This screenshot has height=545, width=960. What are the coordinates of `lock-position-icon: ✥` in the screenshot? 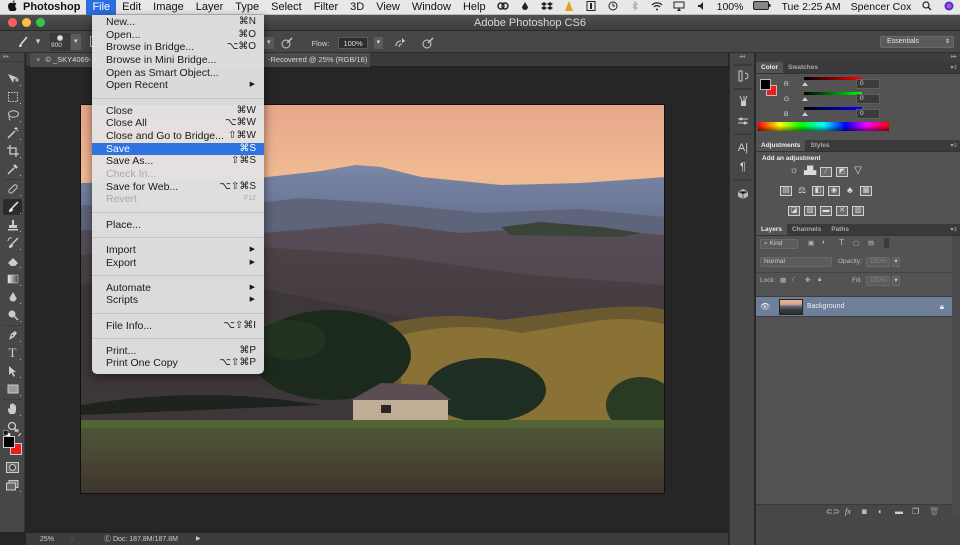 It's located at (807, 280).